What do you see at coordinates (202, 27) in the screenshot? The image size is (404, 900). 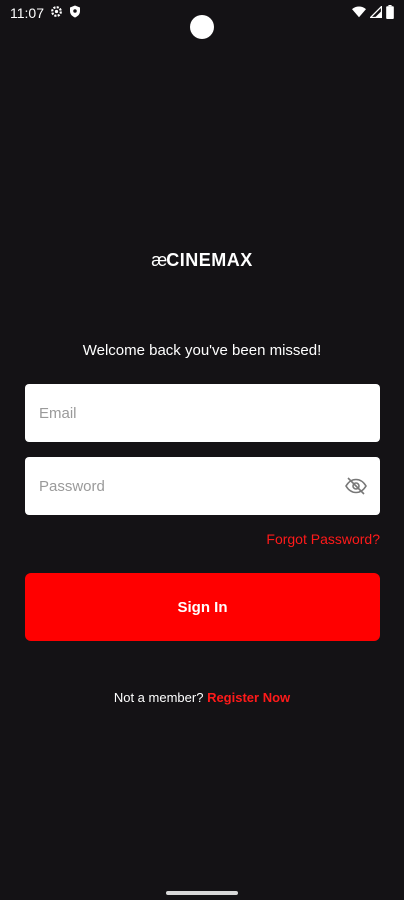 I see `camera-cutout` at bounding box center [202, 27].